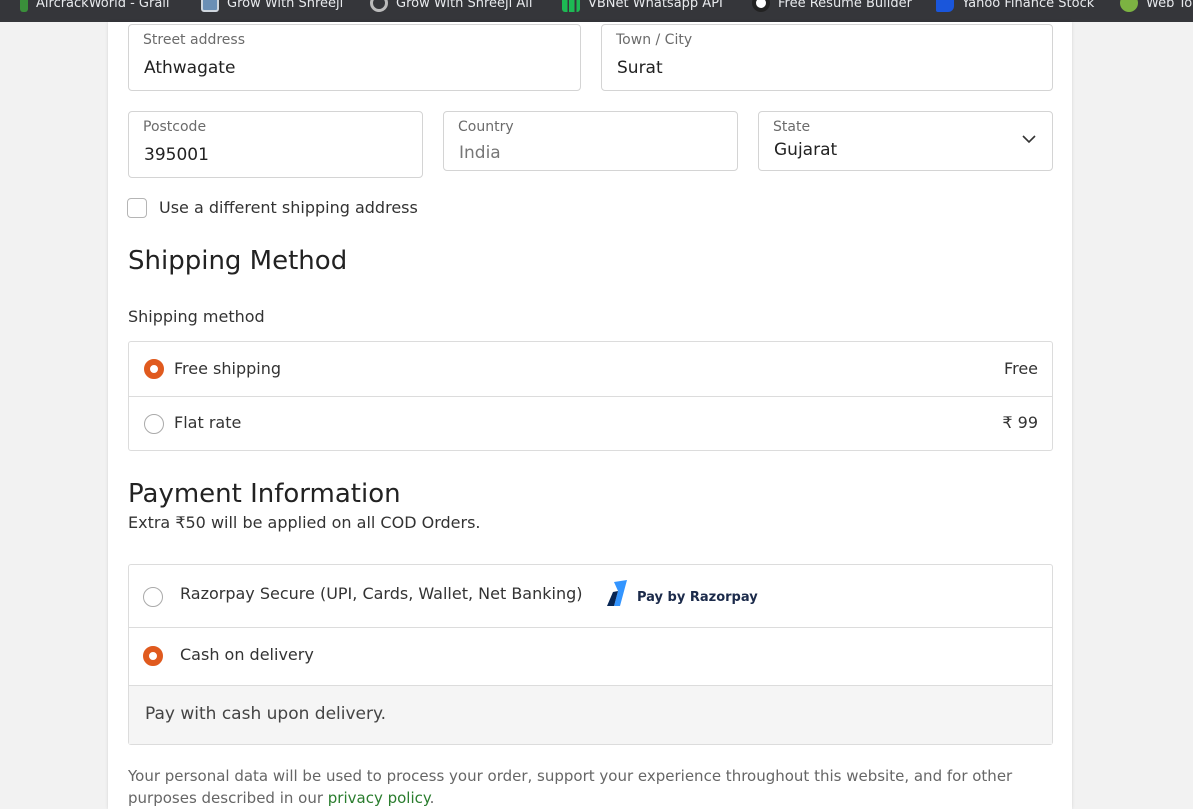  Describe the element at coordinates (464, 5) in the screenshot. I see `bookmark-label: Grow With Shreeji All` at that location.